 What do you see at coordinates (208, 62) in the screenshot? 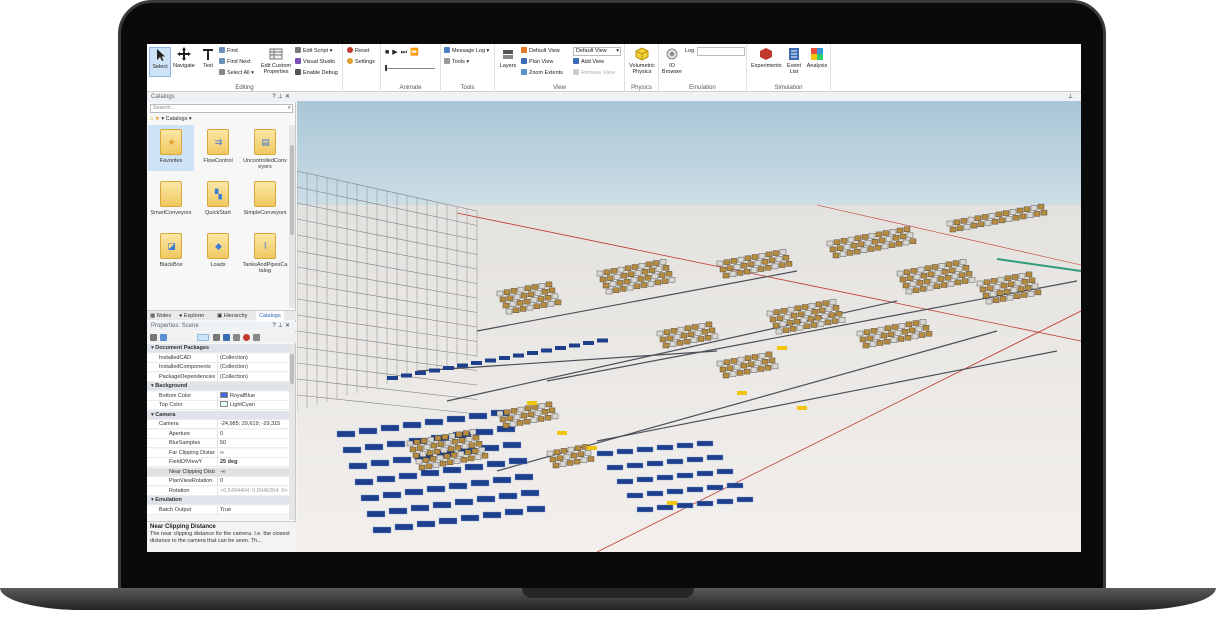
I see `text-button: Text` at bounding box center [208, 62].